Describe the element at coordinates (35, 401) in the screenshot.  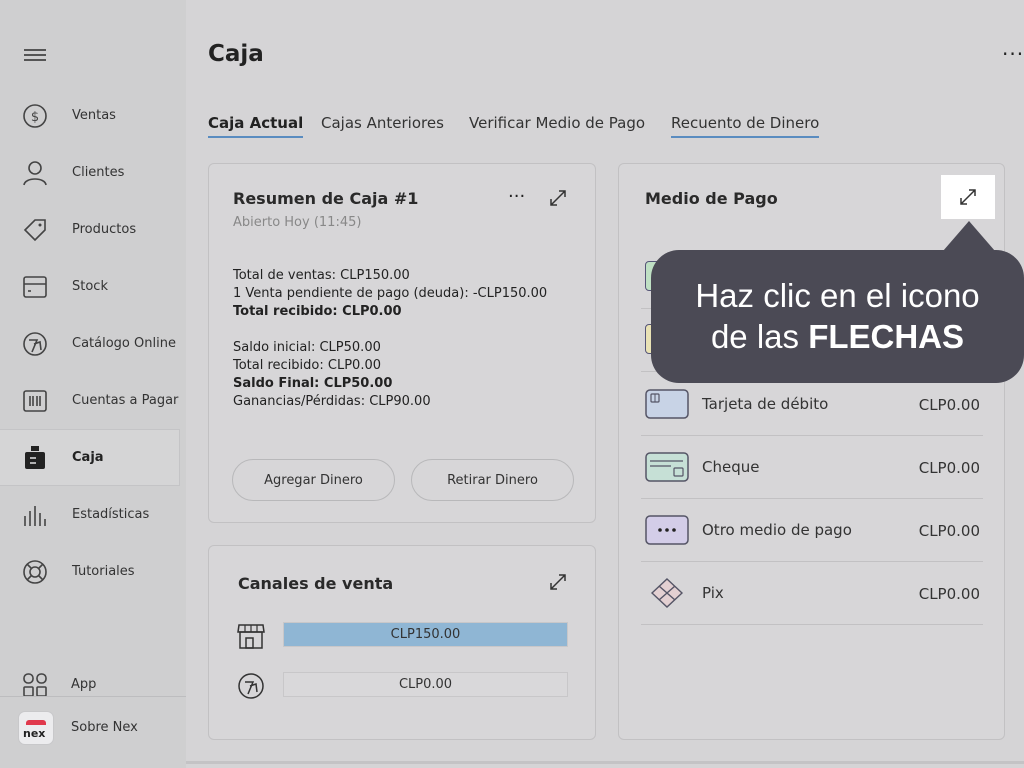
I see `barcode-icon` at that location.